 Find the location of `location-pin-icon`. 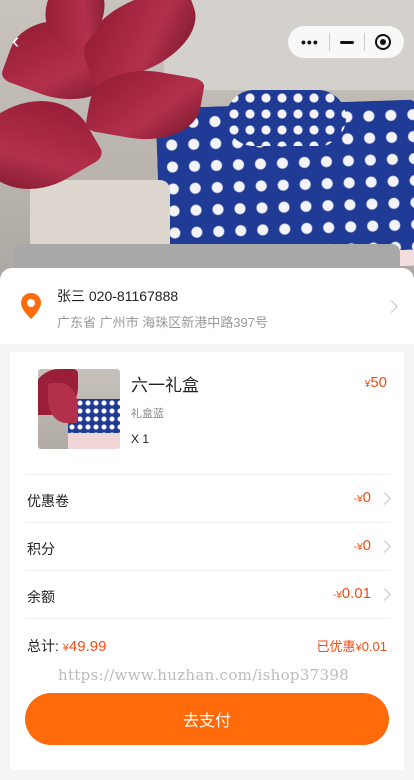

location-pin-icon is located at coordinates (31, 306).